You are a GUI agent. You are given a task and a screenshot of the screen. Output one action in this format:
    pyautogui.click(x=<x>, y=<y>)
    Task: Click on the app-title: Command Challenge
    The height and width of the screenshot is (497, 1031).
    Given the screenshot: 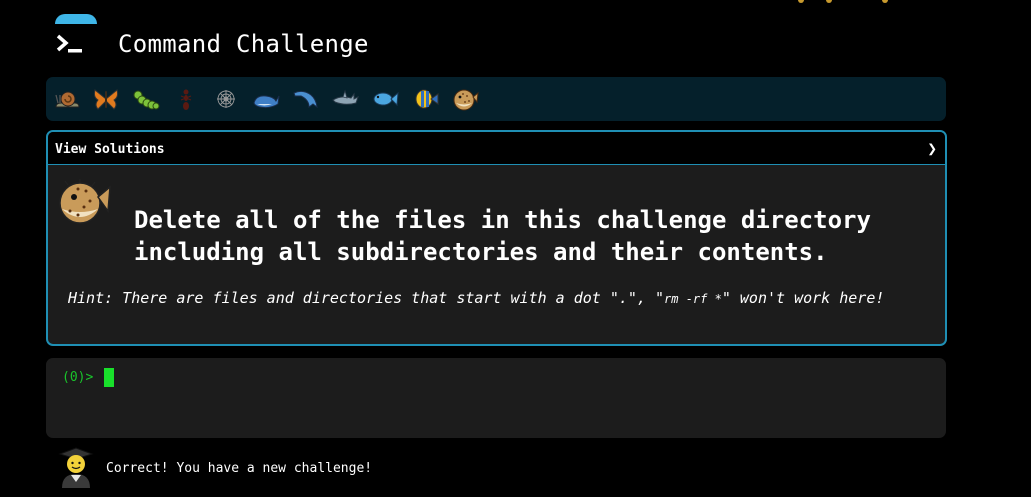 What is the action you would take?
    pyautogui.click(x=243, y=44)
    